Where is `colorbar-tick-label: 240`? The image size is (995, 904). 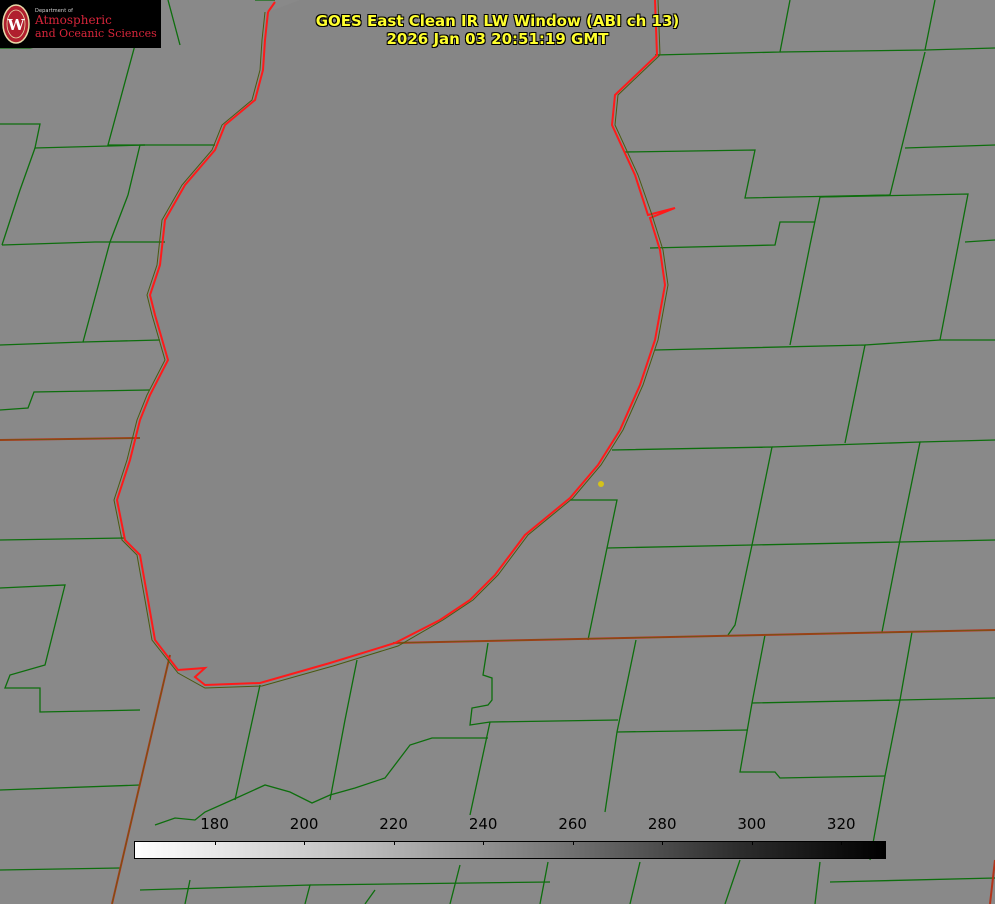 colorbar-tick-label: 240 is located at coordinates (483, 824).